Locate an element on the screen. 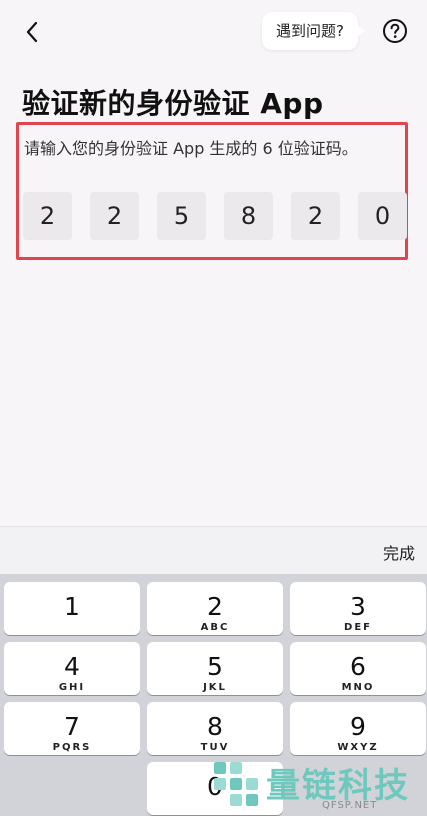 This screenshot has width=427, height=816. key-digit: 4 is located at coordinates (72, 666).